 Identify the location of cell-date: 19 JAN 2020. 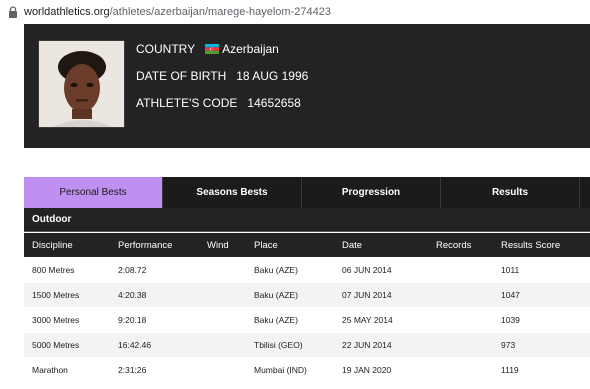
(367, 370).